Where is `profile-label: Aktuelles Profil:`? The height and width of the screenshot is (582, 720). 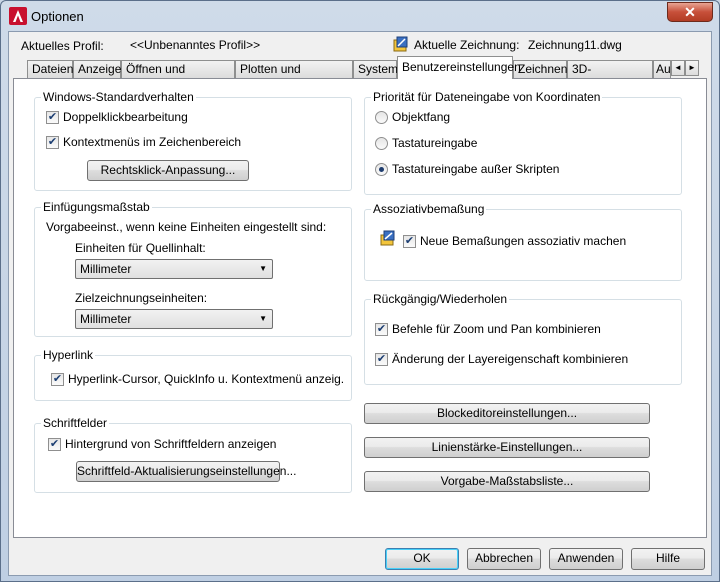 profile-label: Aktuelles Profil: is located at coordinates (62, 46).